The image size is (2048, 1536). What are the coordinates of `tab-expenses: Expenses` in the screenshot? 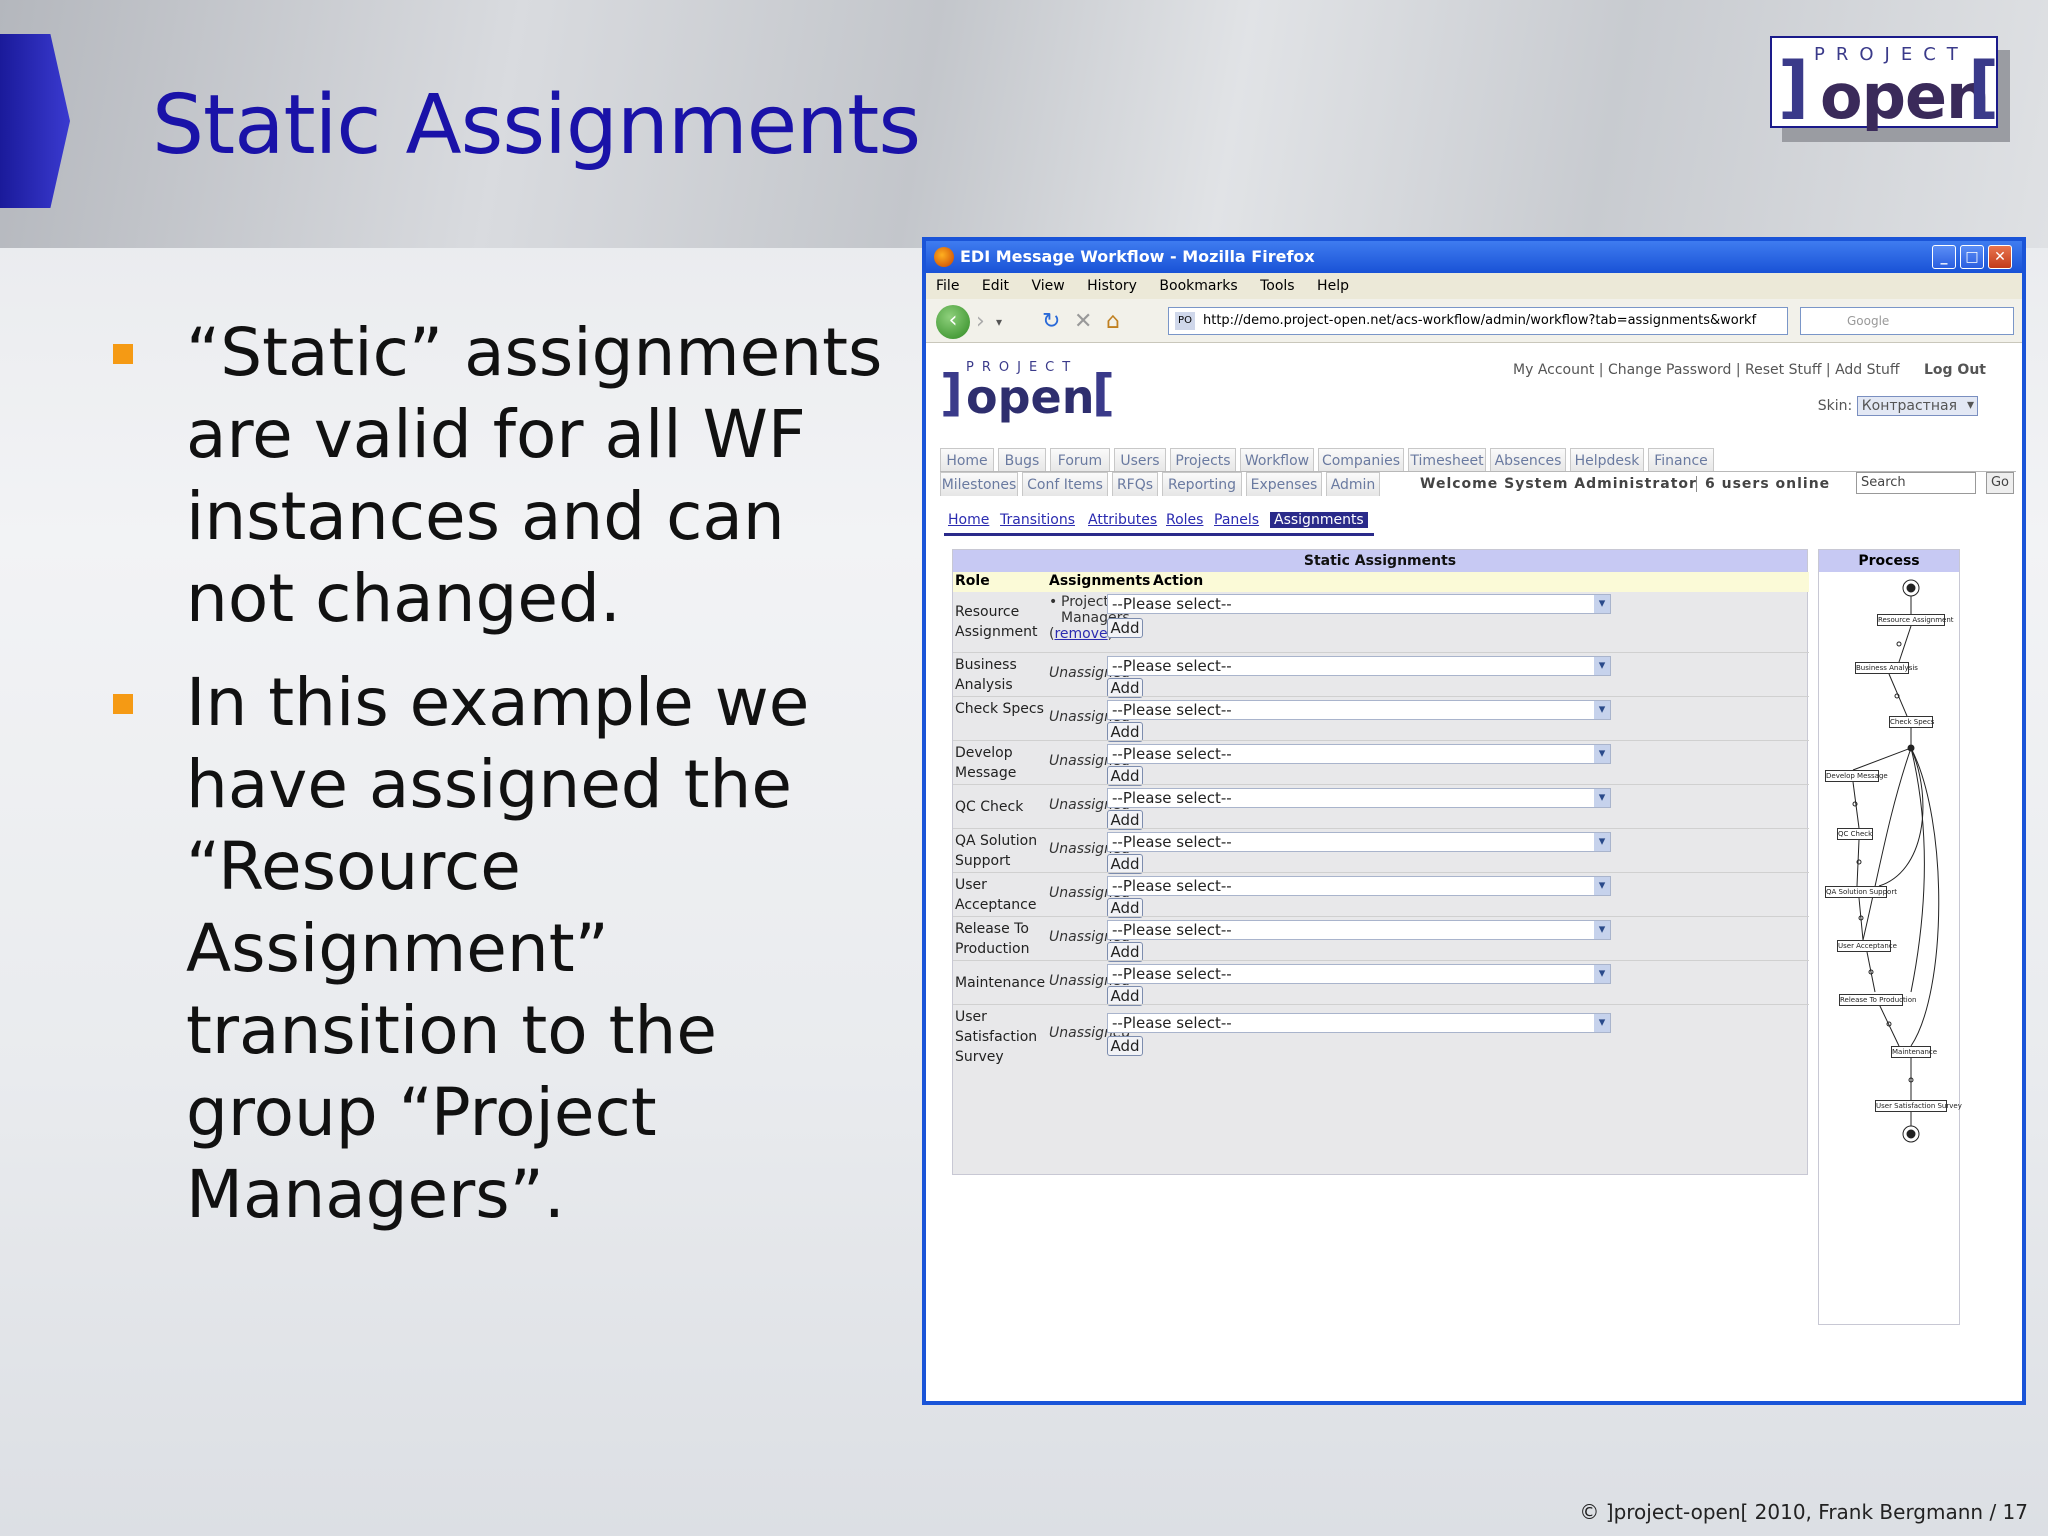 It's located at (1284, 484).